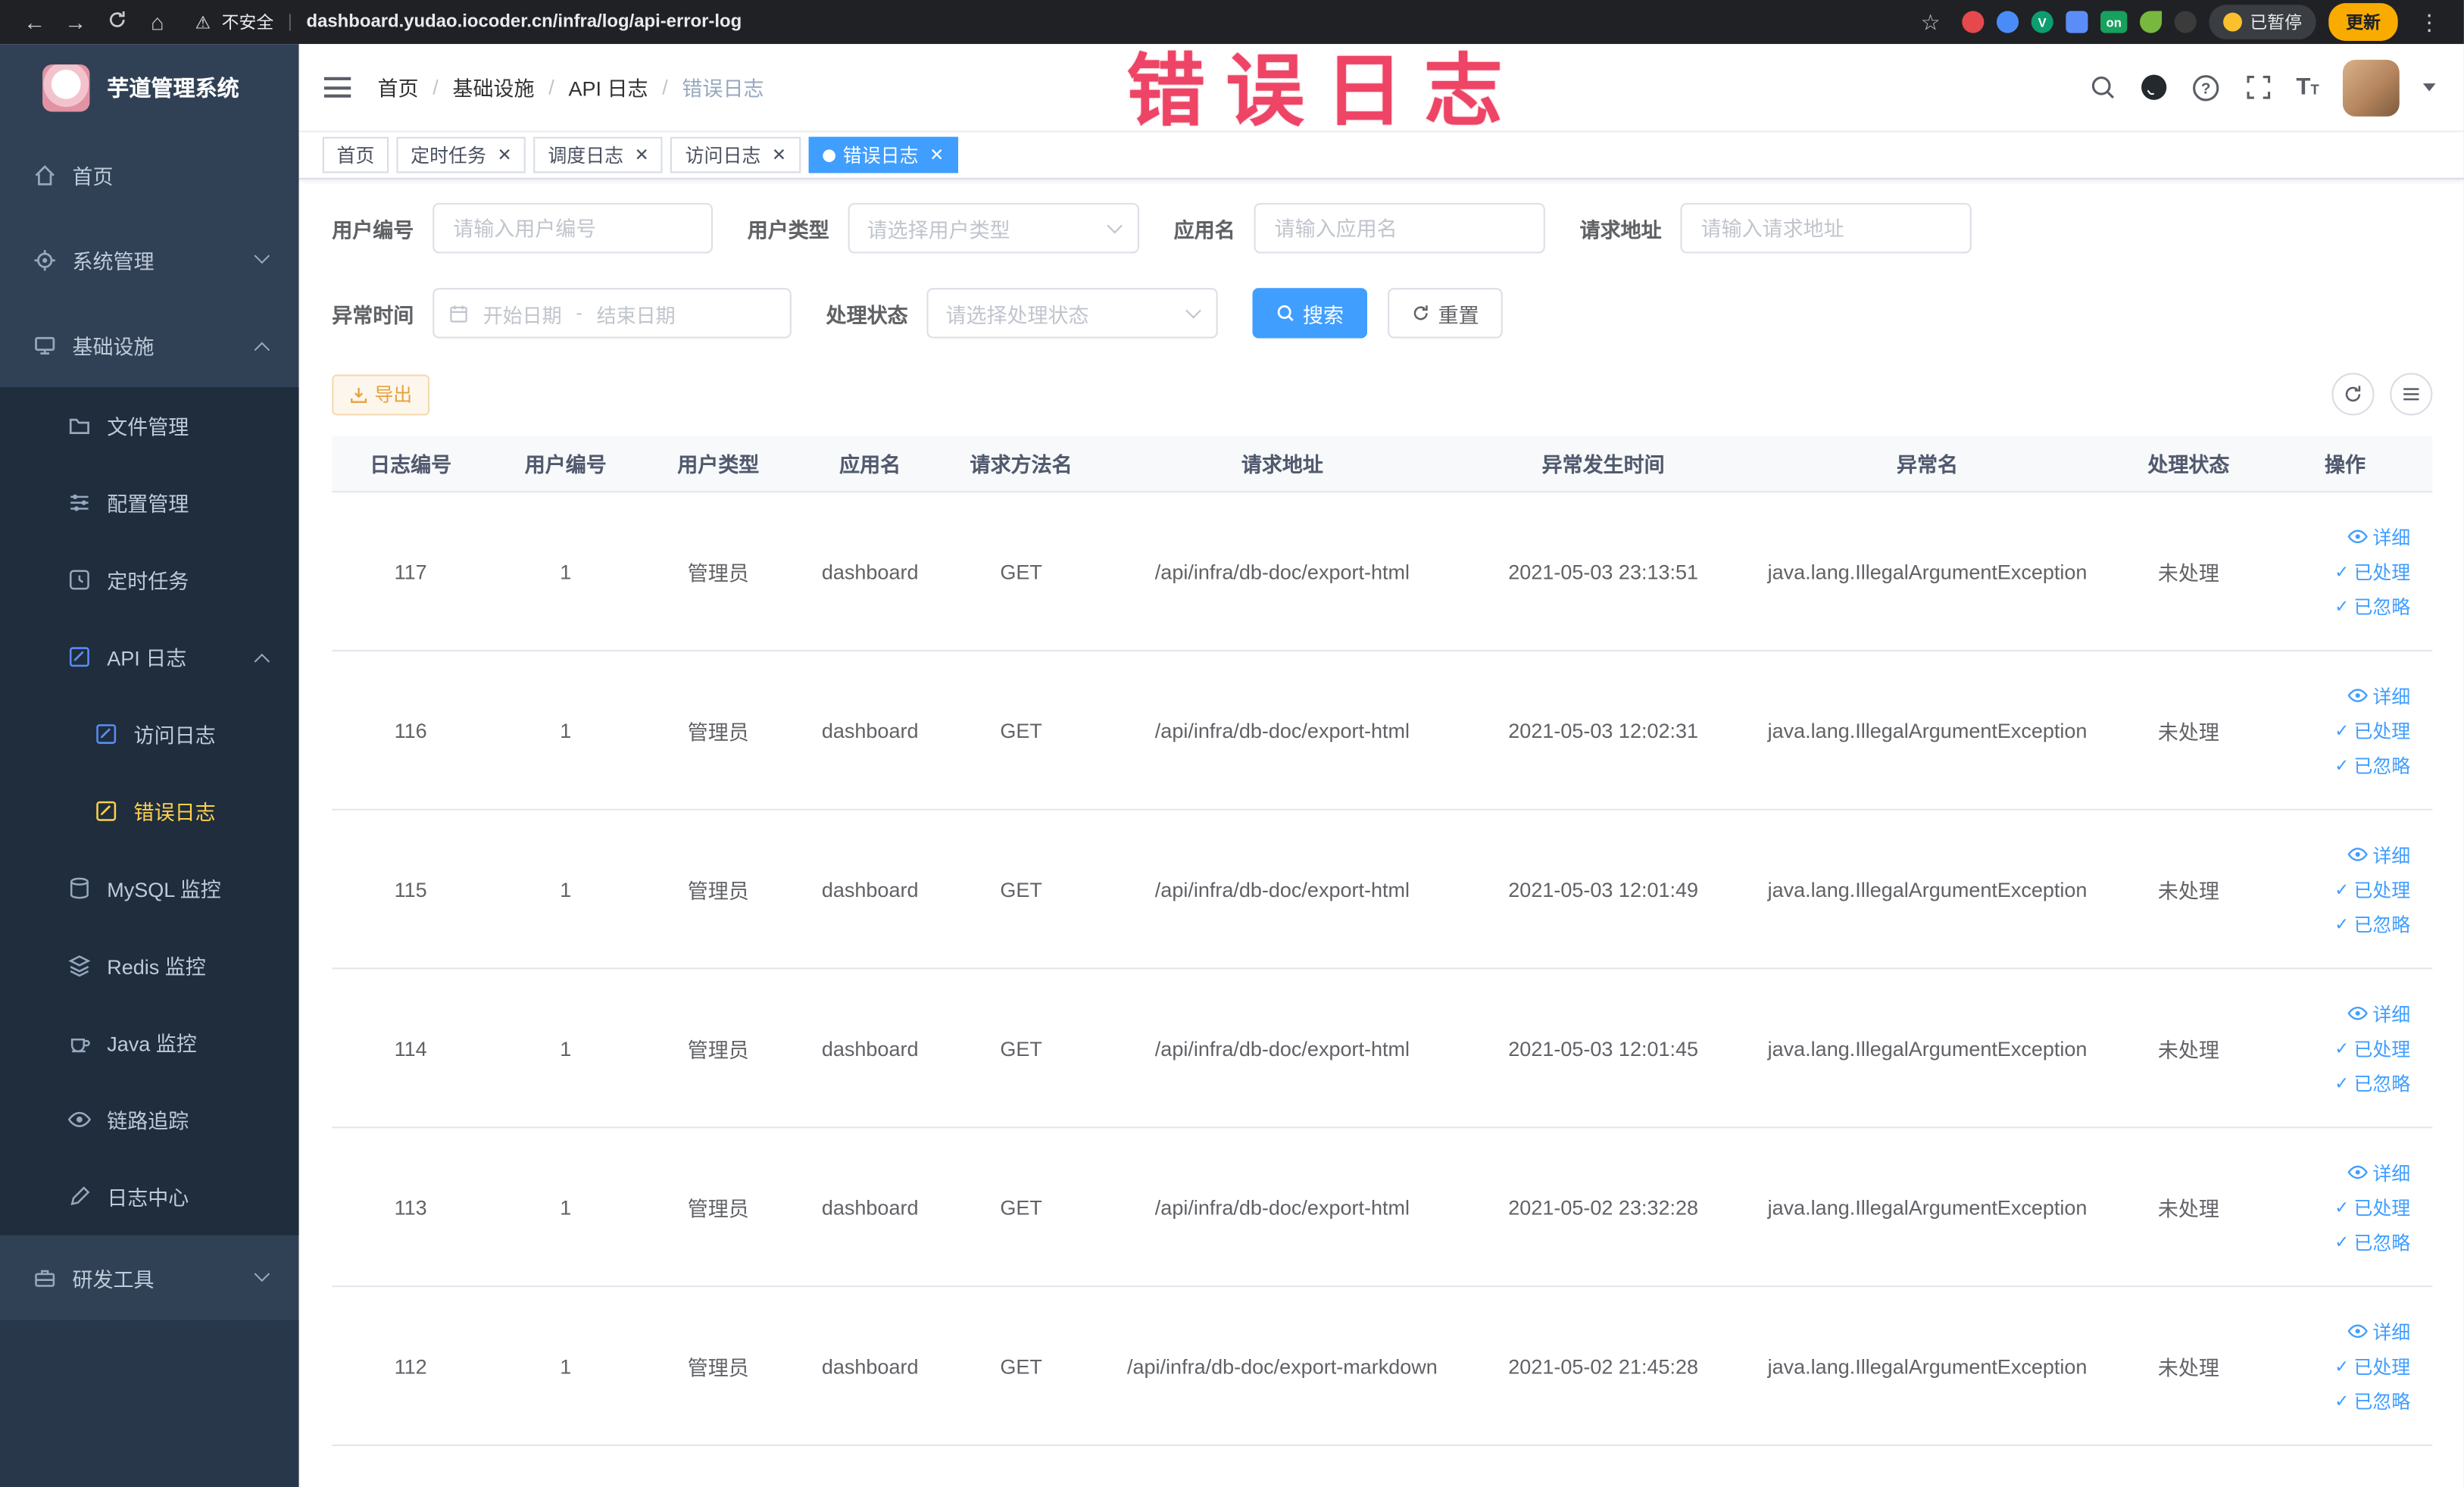 The height and width of the screenshot is (1487, 2464). What do you see at coordinates (573, 228) in the screenshot?
I see `user-id-input` at bounding box center [573, 228].